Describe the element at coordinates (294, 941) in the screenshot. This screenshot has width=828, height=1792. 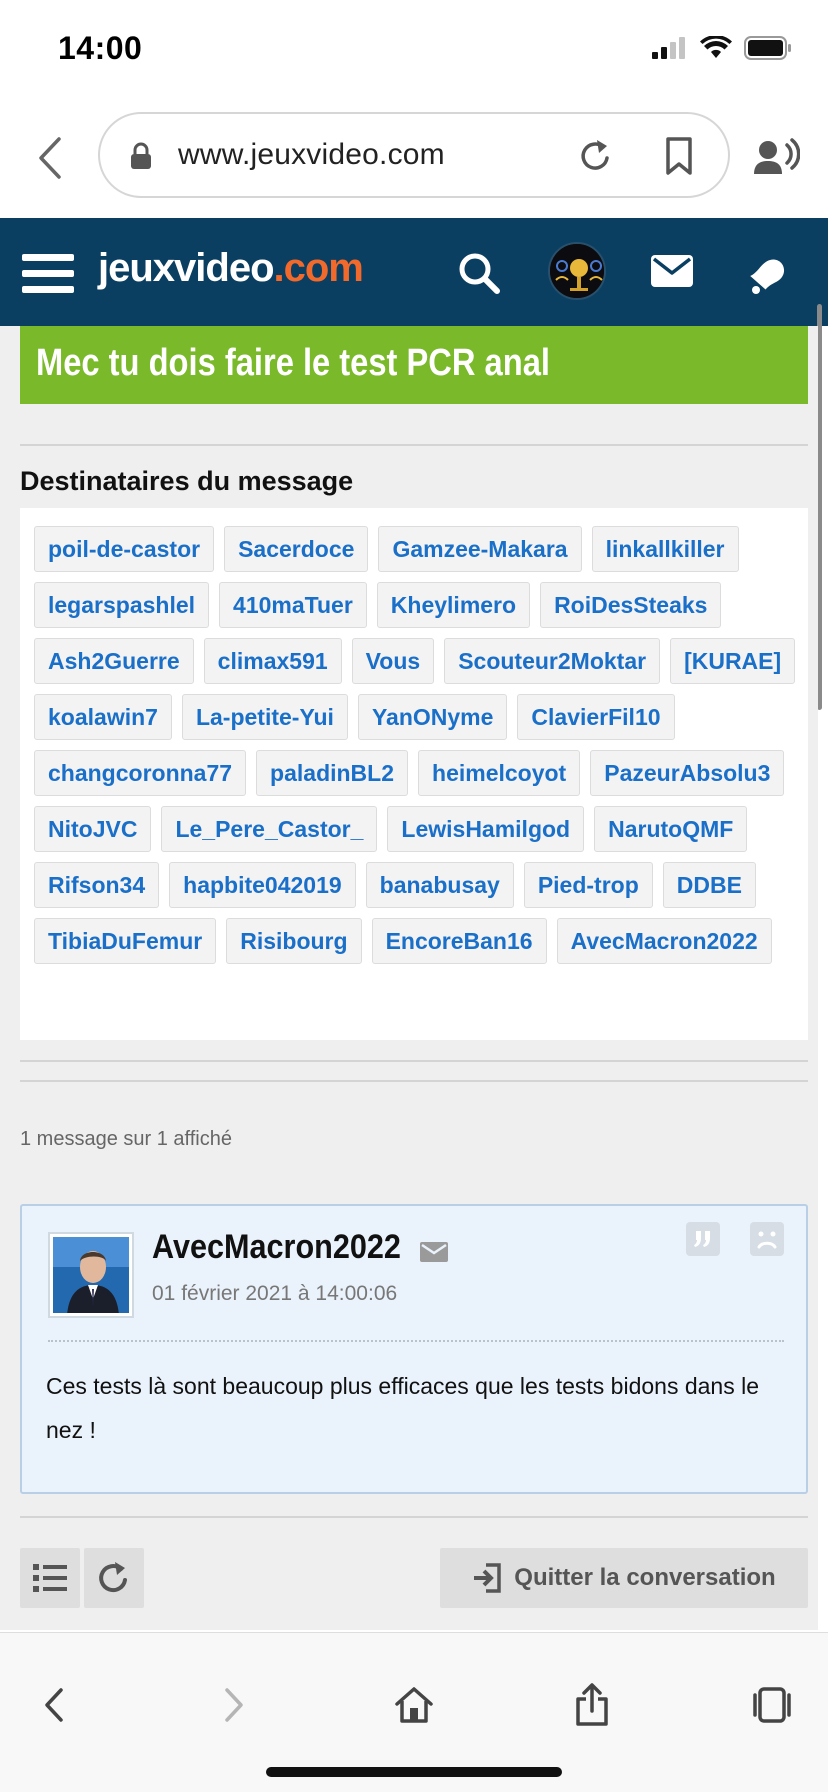
I see `recipient-tag: Risibourg` at that location.